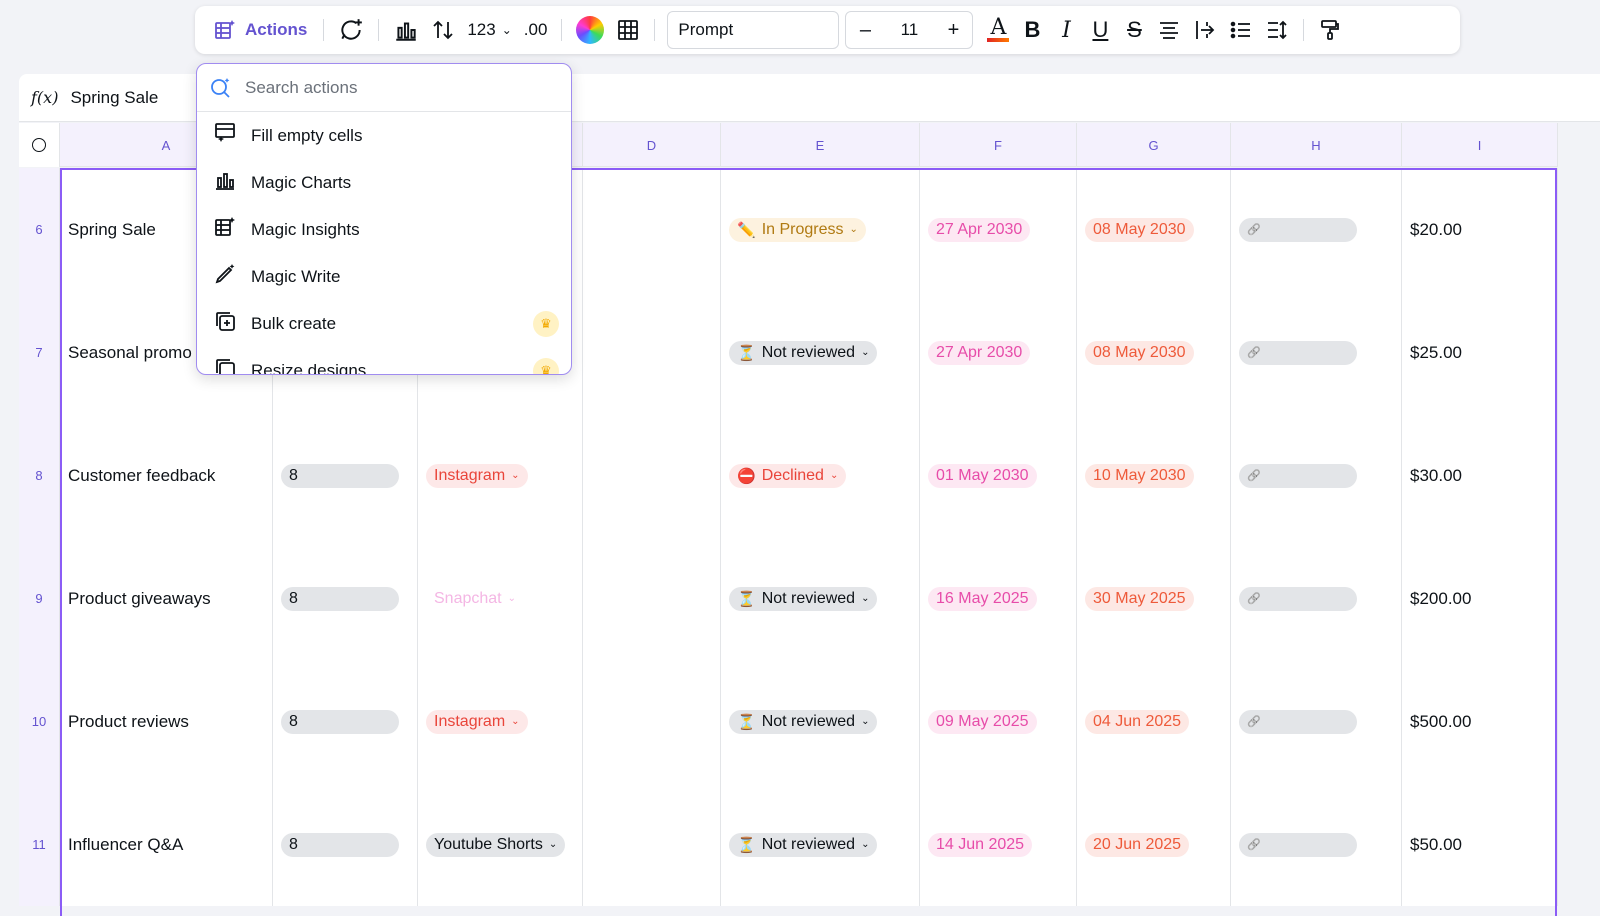  What do you see at coordinates (384, 276) in the screenshot?
I see `action-item-magic-write: Magic Write` at bounding box center [384, 276].